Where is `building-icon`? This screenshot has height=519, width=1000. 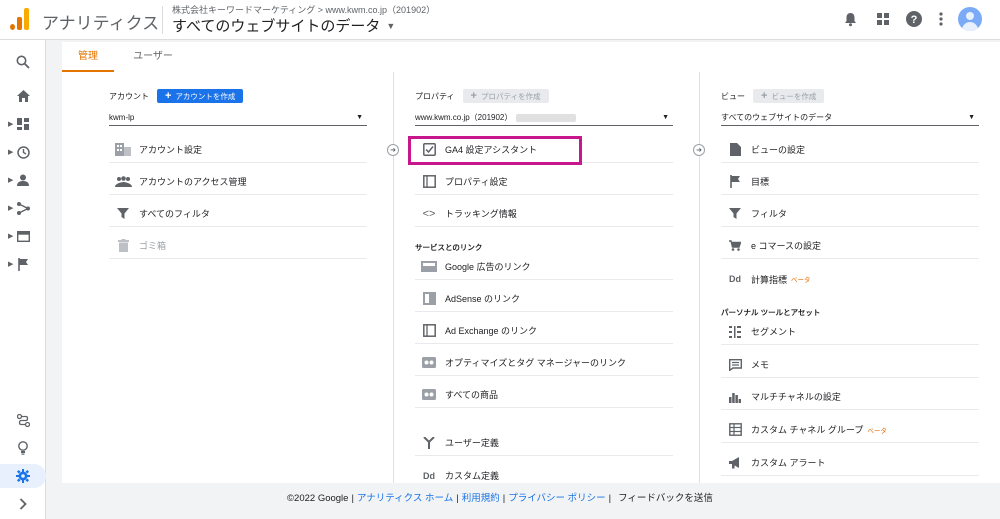 building-icon is located at coordinates (123, 150).